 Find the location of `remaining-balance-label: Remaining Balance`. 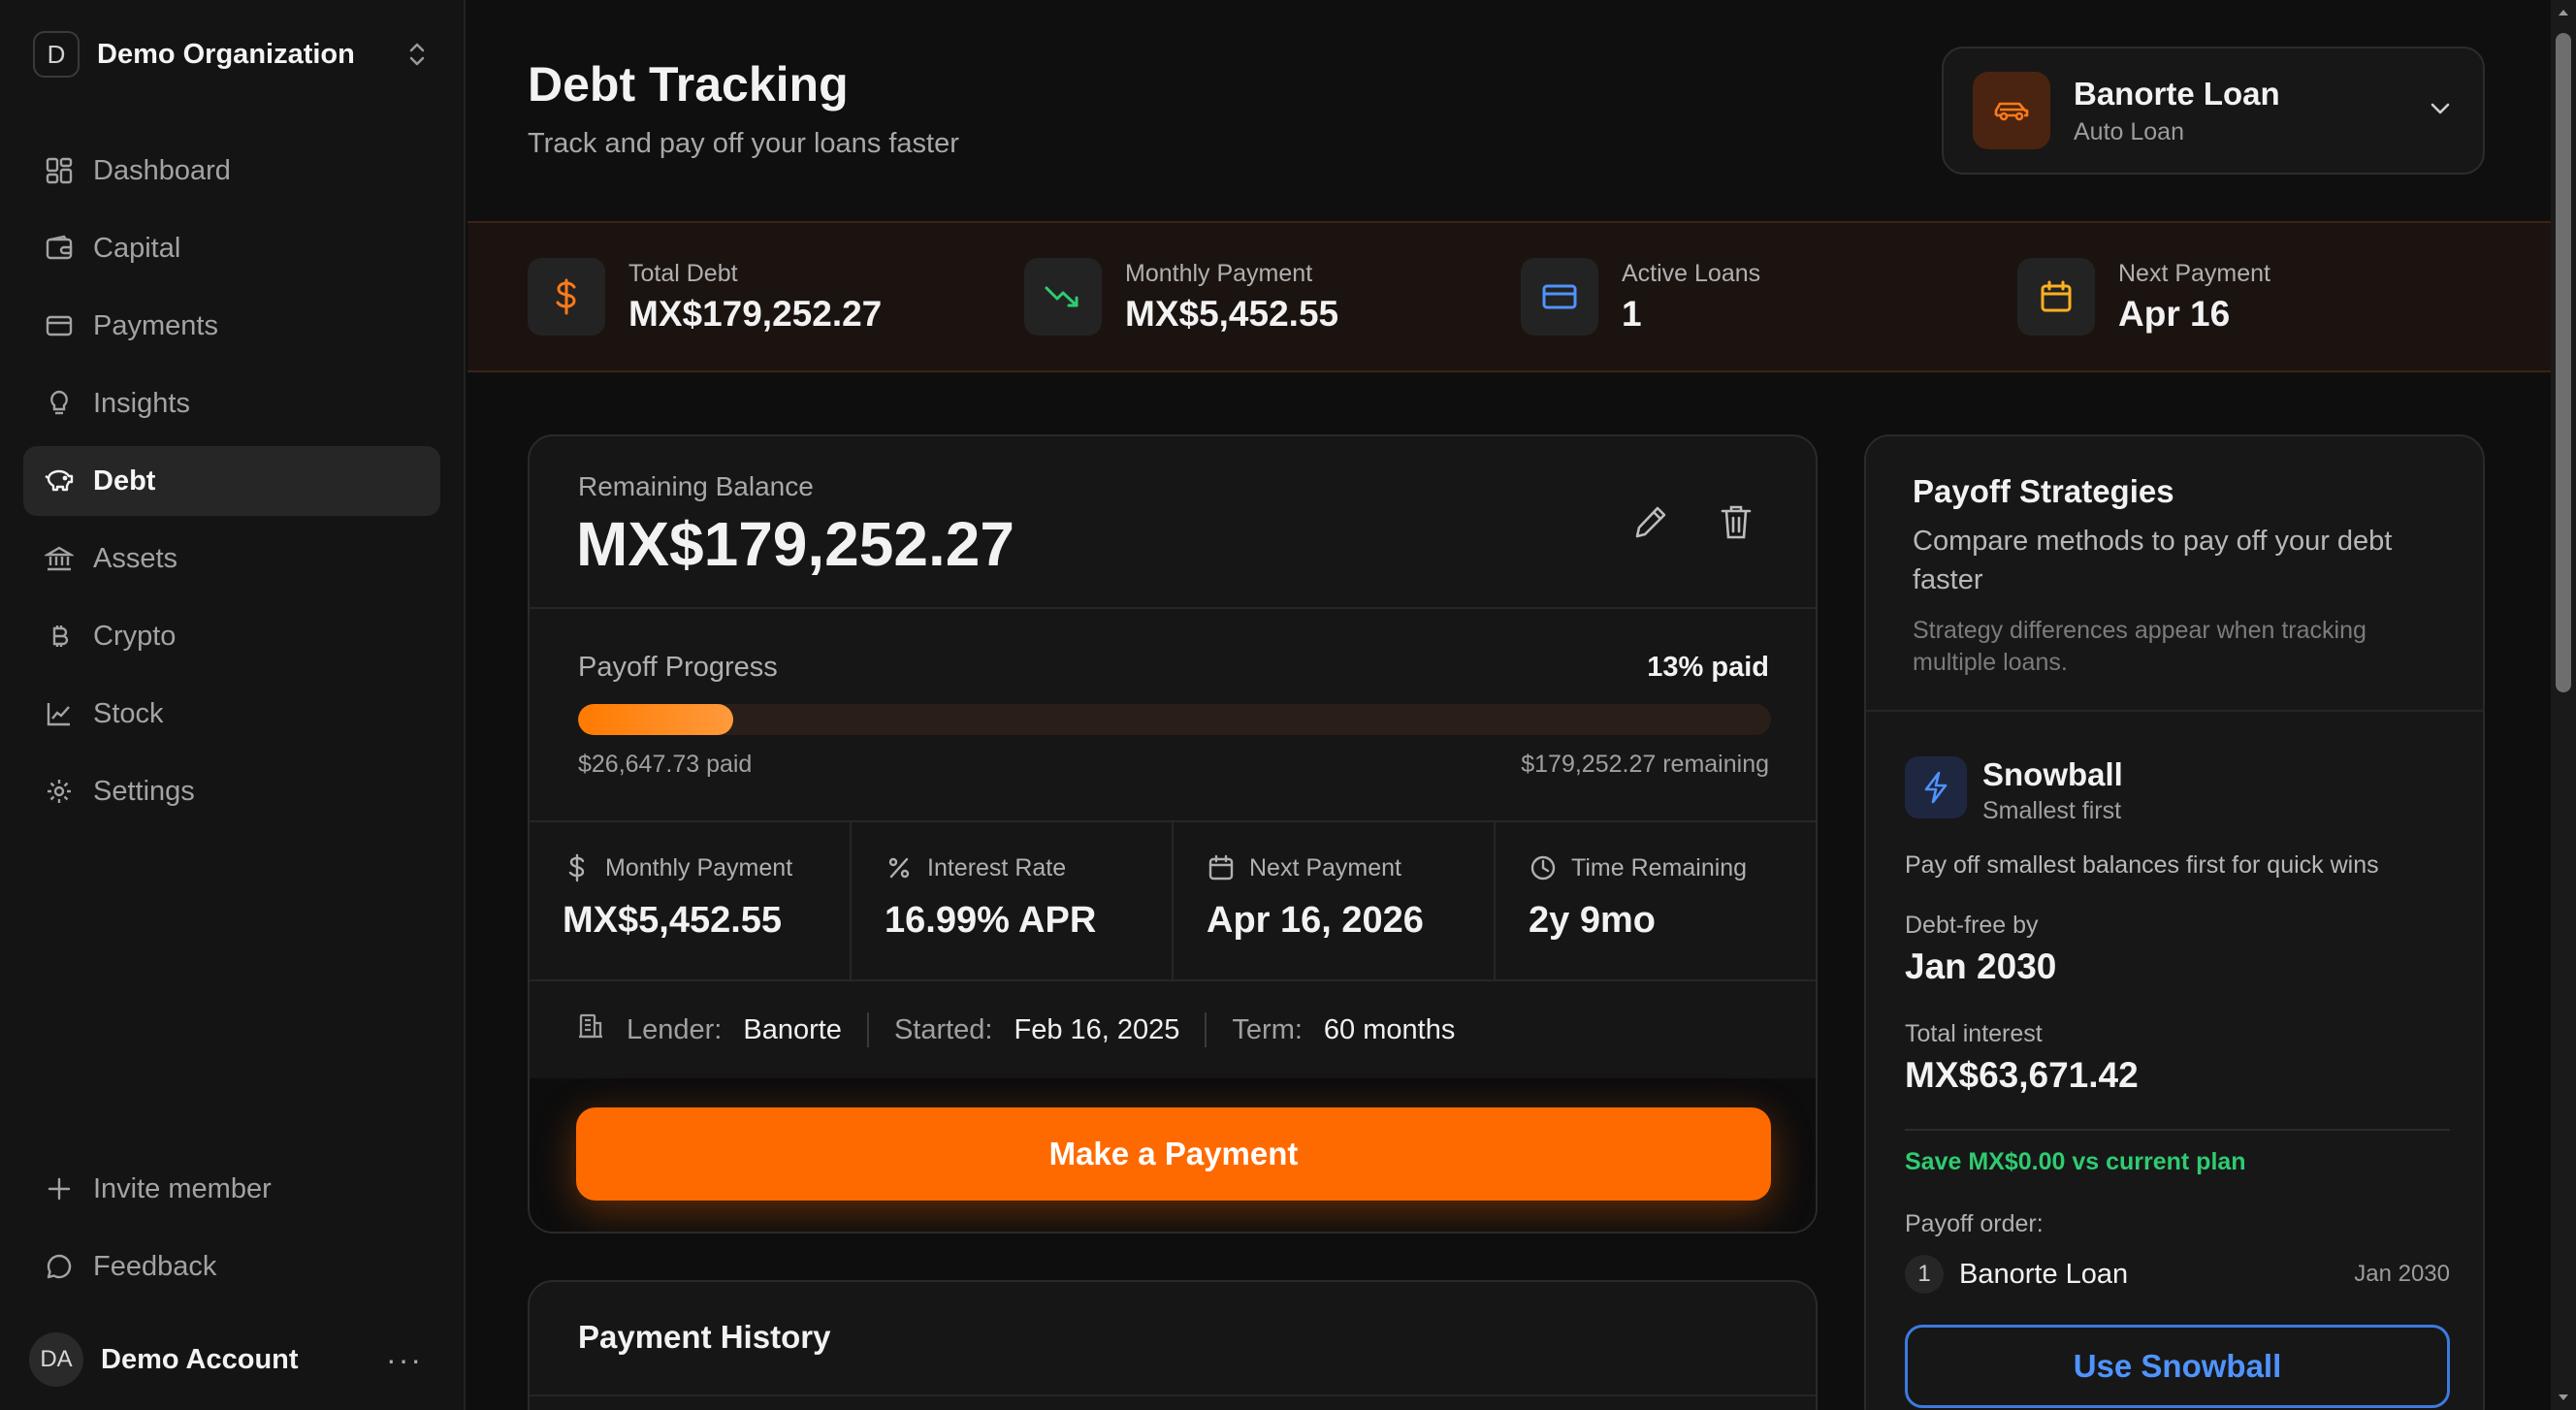

remaining-balance-label: Remaining Balance is located at coordinates (696, 486).